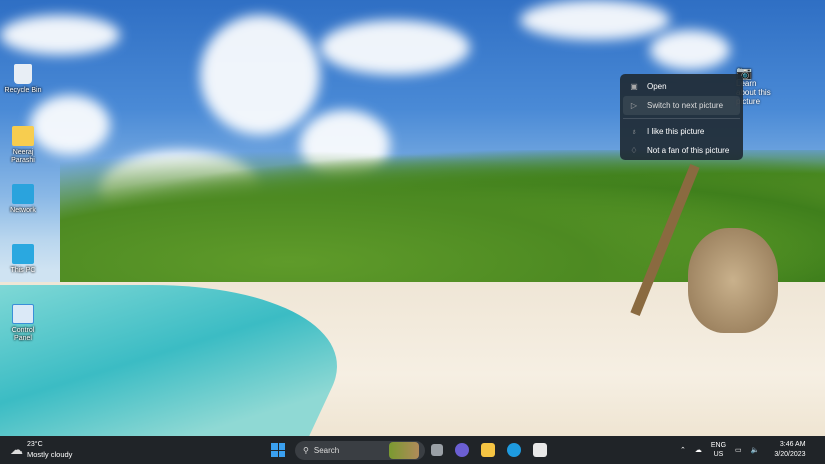  I want to click on clock: 3:46 AM 3/20/2023, so click(789, 450).